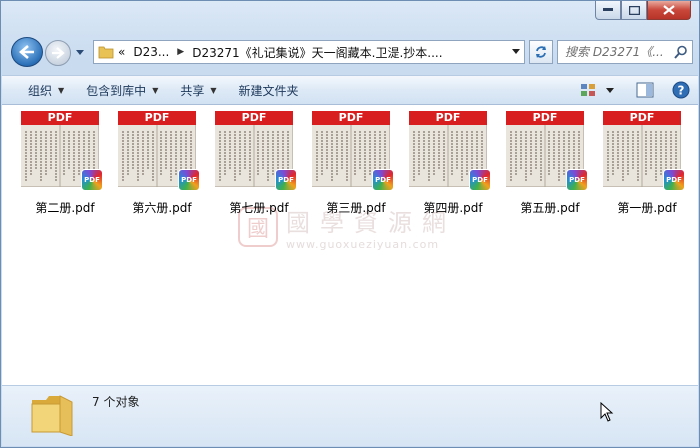 The image size is (700, 448). Describe the element at coordinates (350, 415) in the screenshot. I see `details-pane: 7 个对象` at that location.